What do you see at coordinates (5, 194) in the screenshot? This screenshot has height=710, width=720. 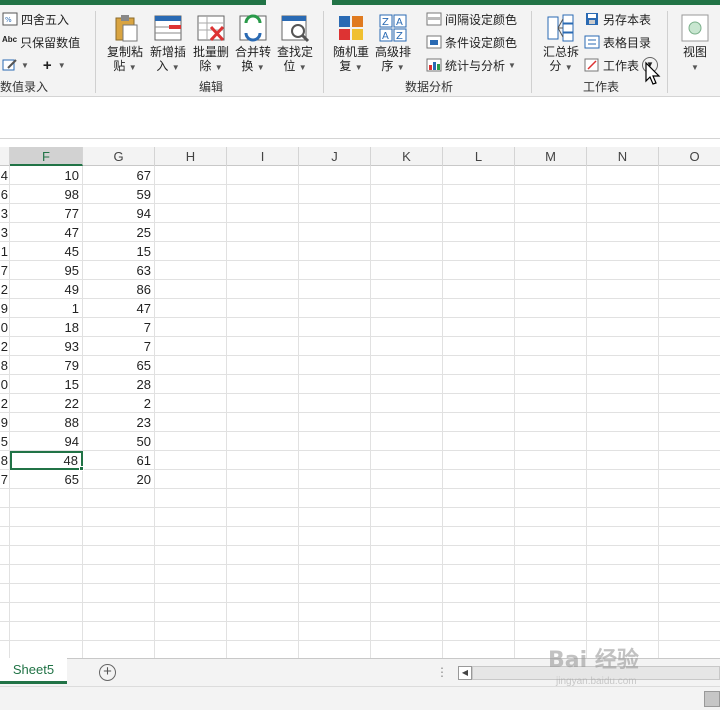 I see `cell-e: 6` at bounding box center [5, 194].